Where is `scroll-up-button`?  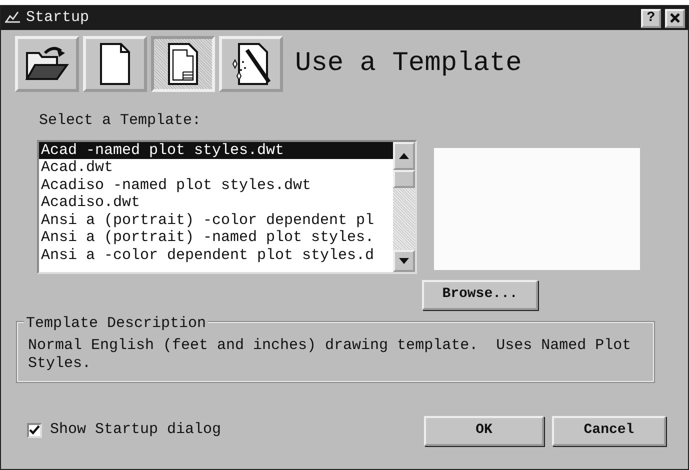 scroll-up-button is located at coordinates (404, 156).